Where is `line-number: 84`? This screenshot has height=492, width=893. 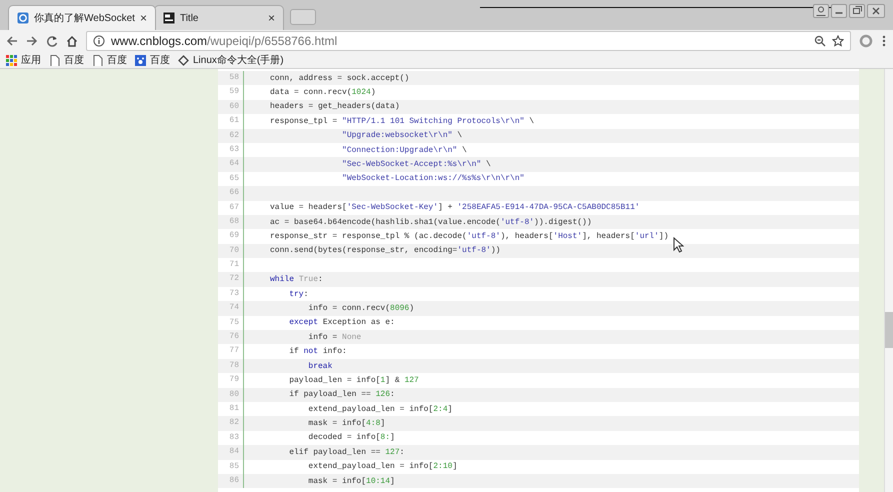
line-number: 84 is located at coordinates (231, 452).